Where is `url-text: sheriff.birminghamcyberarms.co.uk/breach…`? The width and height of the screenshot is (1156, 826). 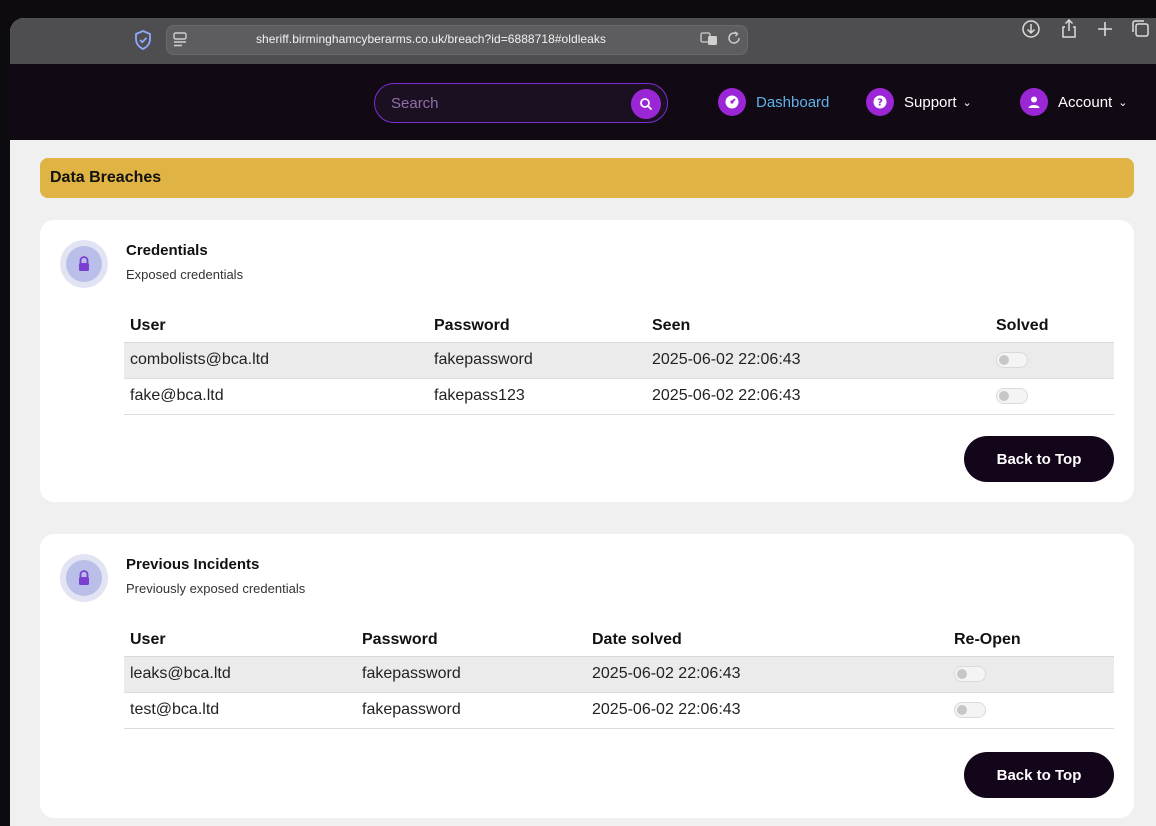
url-text: sheriff.birminghamcyberarms.co.uk/breach… is located at coordinates (431, 39).